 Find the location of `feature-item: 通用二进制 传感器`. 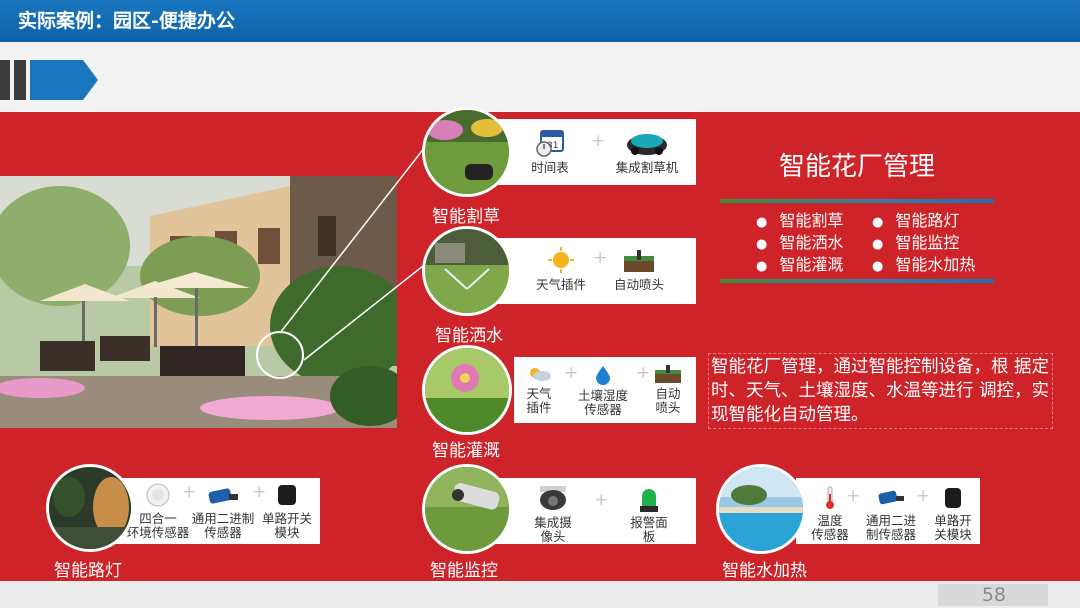

feature-item: 通用二进制 传感器 is located at coordinates (223, 511).